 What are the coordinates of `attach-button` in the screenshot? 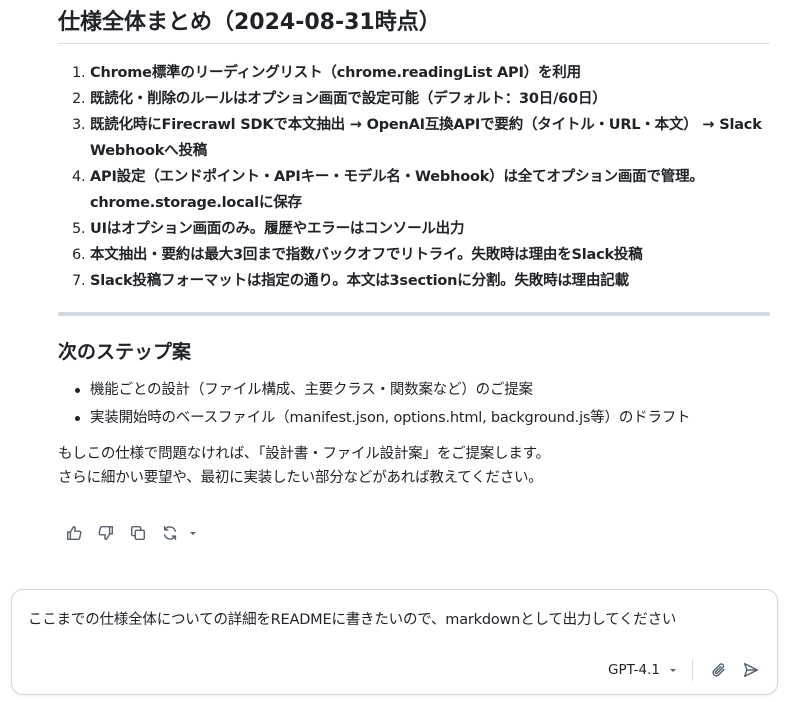 It's located at (719, 670).